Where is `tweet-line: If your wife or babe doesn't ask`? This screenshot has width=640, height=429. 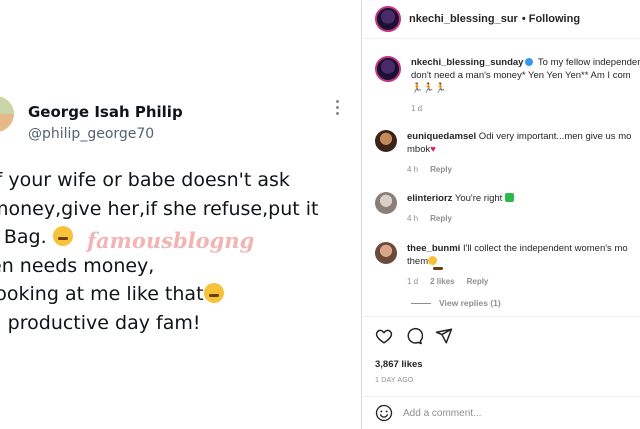 tweet-line: If your wife or babe doesn't ask is located at coordinates (145, 180).